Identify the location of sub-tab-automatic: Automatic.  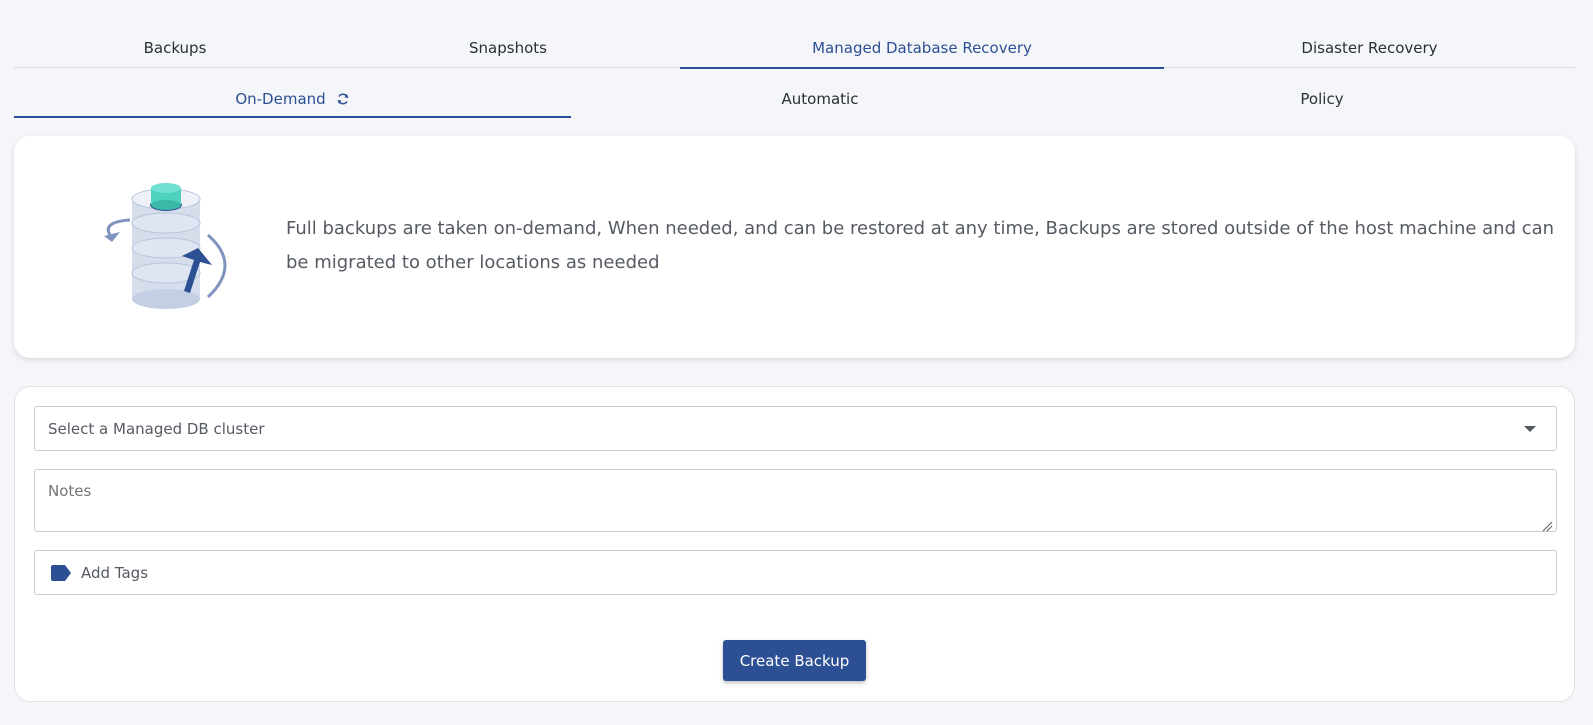
(820, 99).